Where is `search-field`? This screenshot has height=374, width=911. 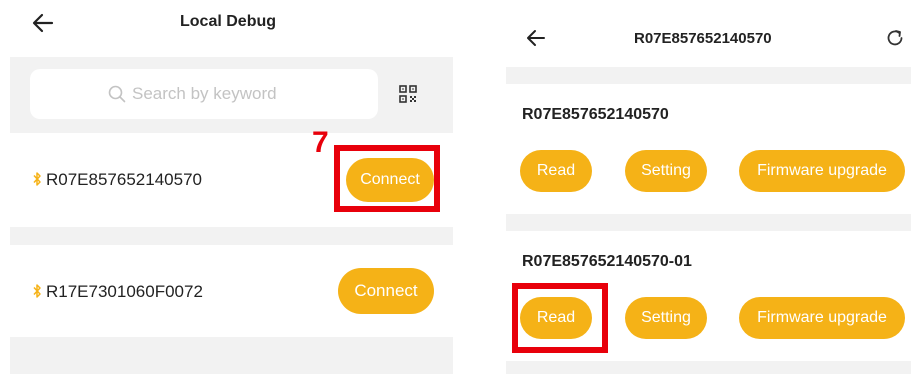
search-field is located at coordinates (204, 94).